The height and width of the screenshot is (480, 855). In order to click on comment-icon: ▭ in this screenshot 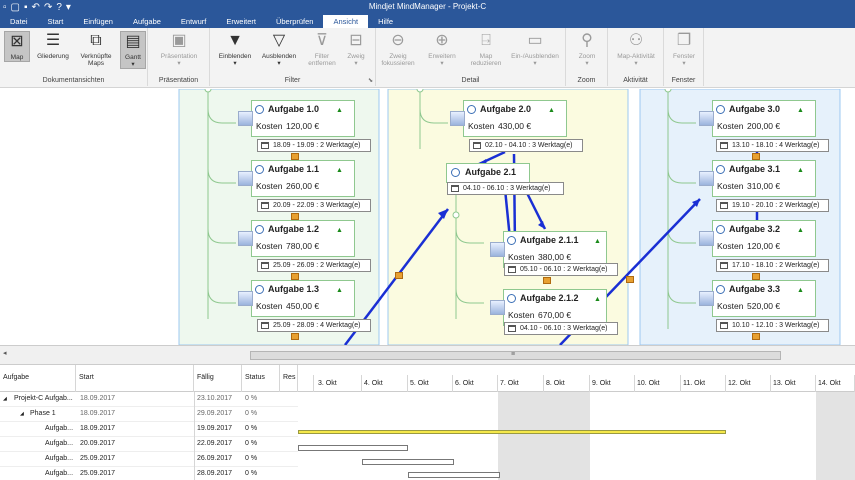, I will do `click(535, 40)`.